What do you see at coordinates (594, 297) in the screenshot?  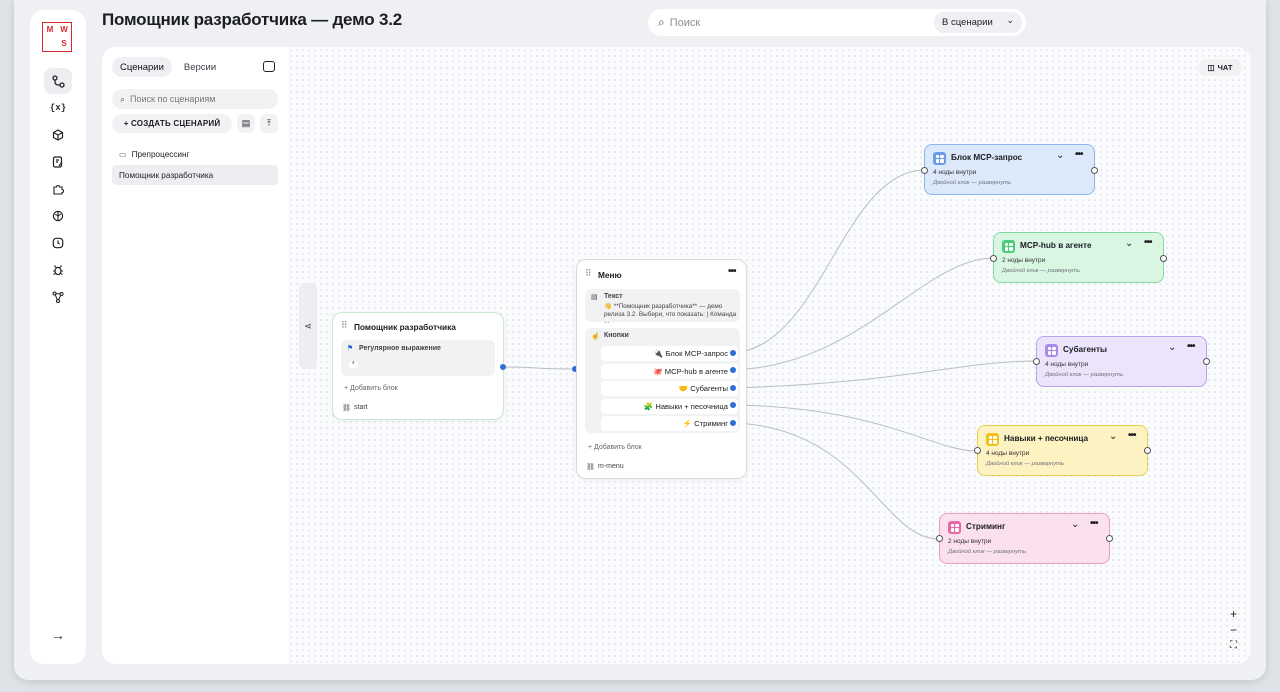 I see `text-icon: ▤` at bounding box center [594, 297].